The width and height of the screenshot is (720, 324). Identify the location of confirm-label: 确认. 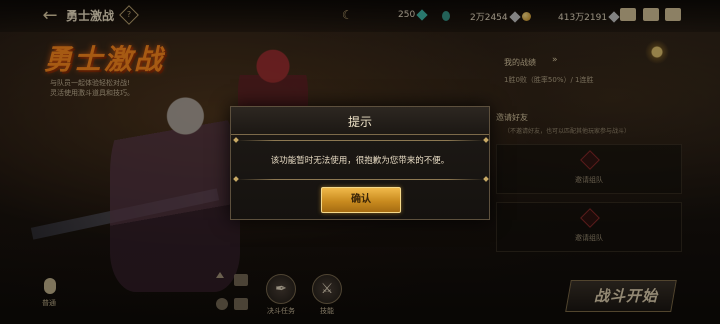
(361, 199).